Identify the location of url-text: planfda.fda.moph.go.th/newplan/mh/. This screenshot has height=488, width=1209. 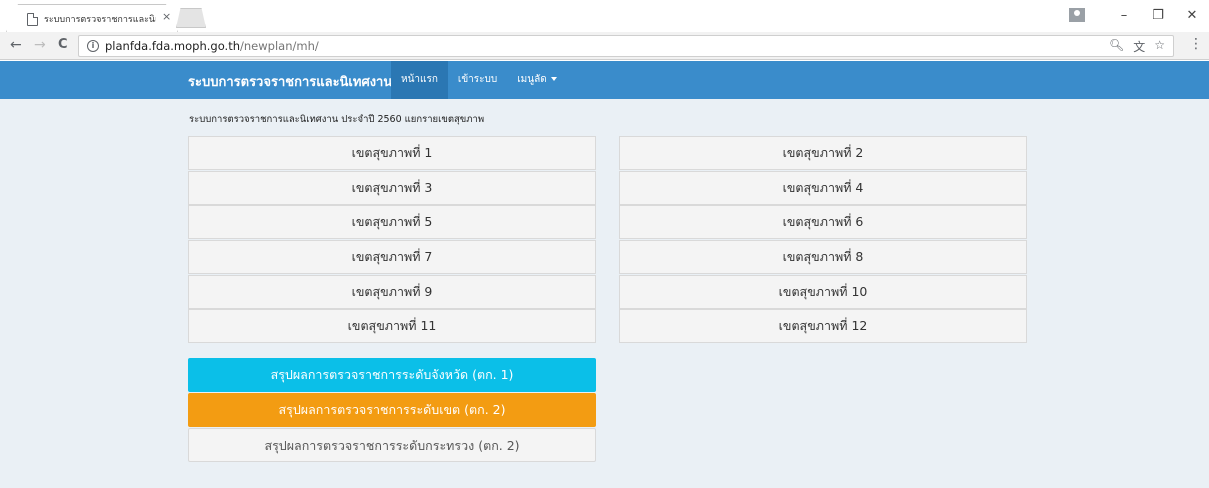
(212, 46).